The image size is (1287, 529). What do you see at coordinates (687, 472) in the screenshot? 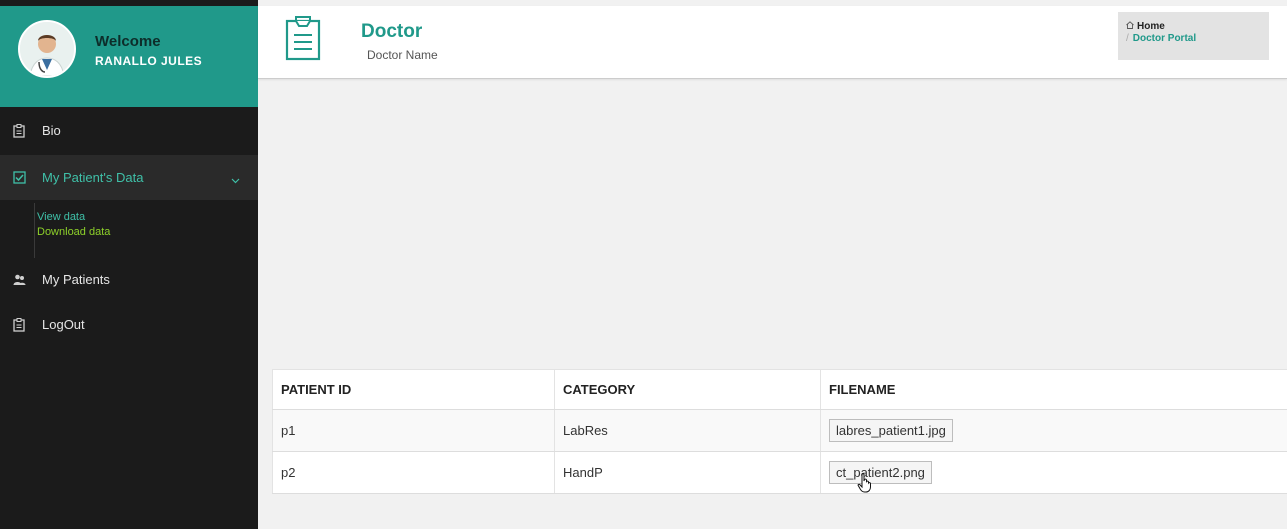
I see `cell-category: HandP` at bounding box center [687, 472].